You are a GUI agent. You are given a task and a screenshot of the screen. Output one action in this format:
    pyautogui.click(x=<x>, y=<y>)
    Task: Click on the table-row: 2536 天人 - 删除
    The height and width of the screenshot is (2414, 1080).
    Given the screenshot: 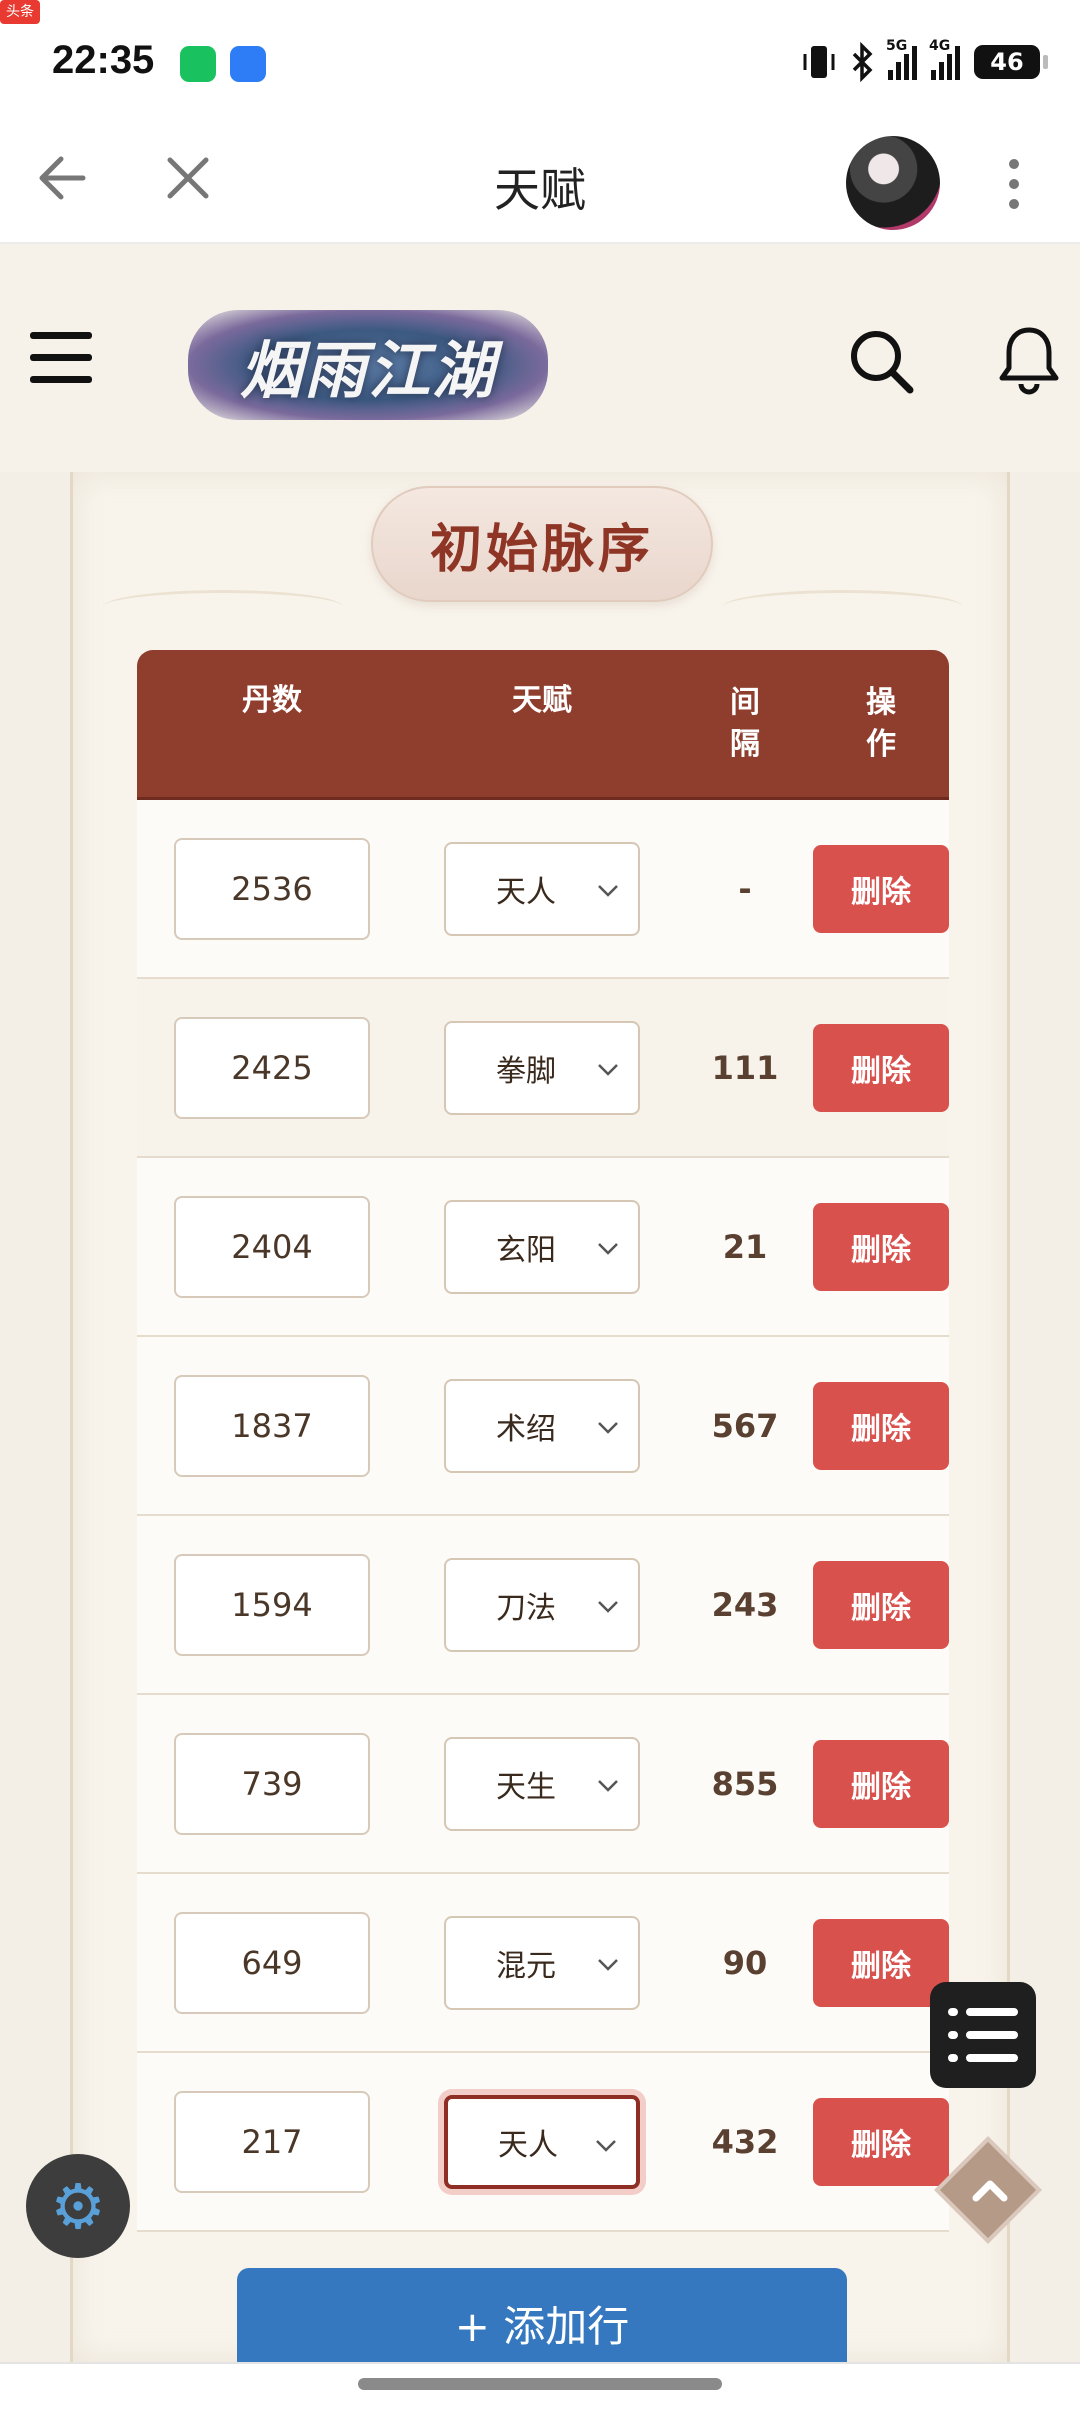 What is the action you would take?
    pyautogui.click(x=543, y=889)
    